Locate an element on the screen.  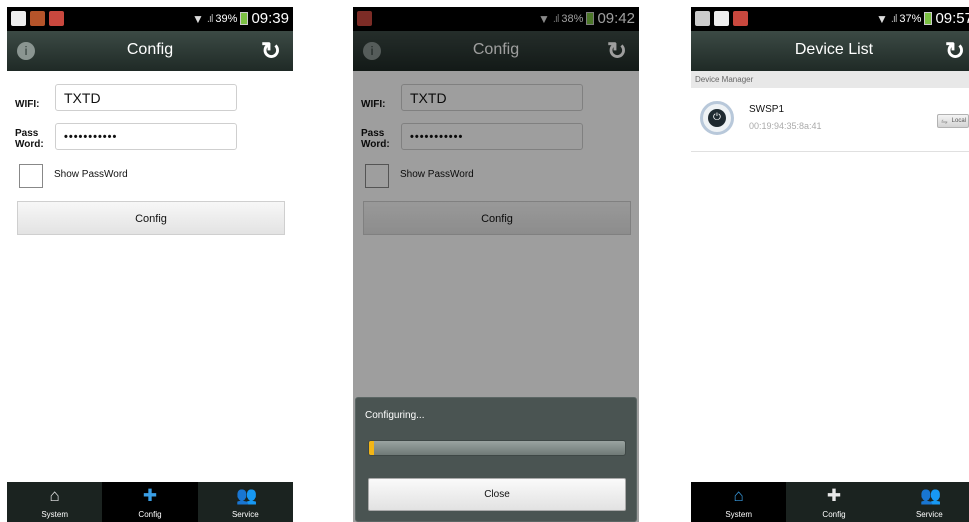
pass-label-line2: Word: is located at coordinates (29, 144).